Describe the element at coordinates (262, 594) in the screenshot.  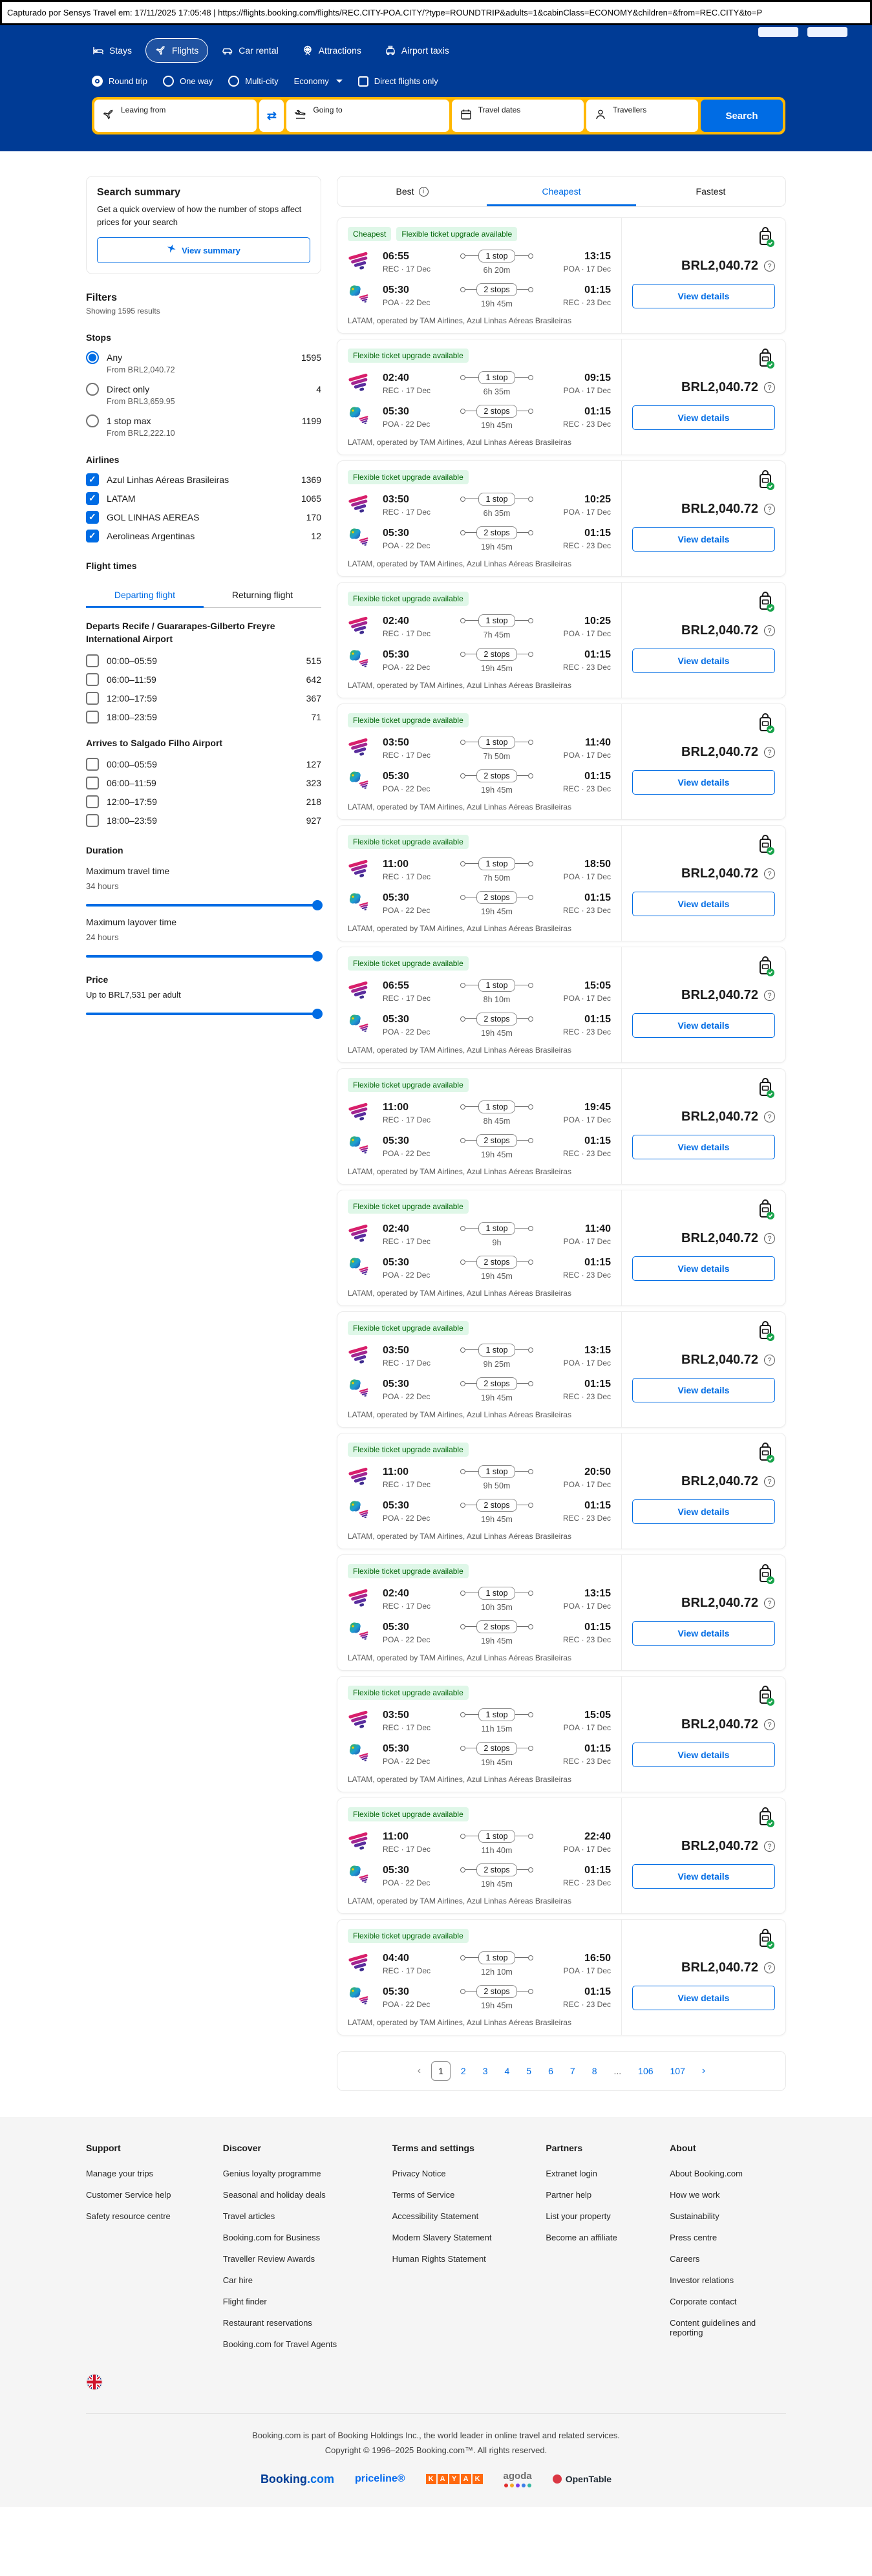
I see `tab-returning-flight: Returning flight` at that location.